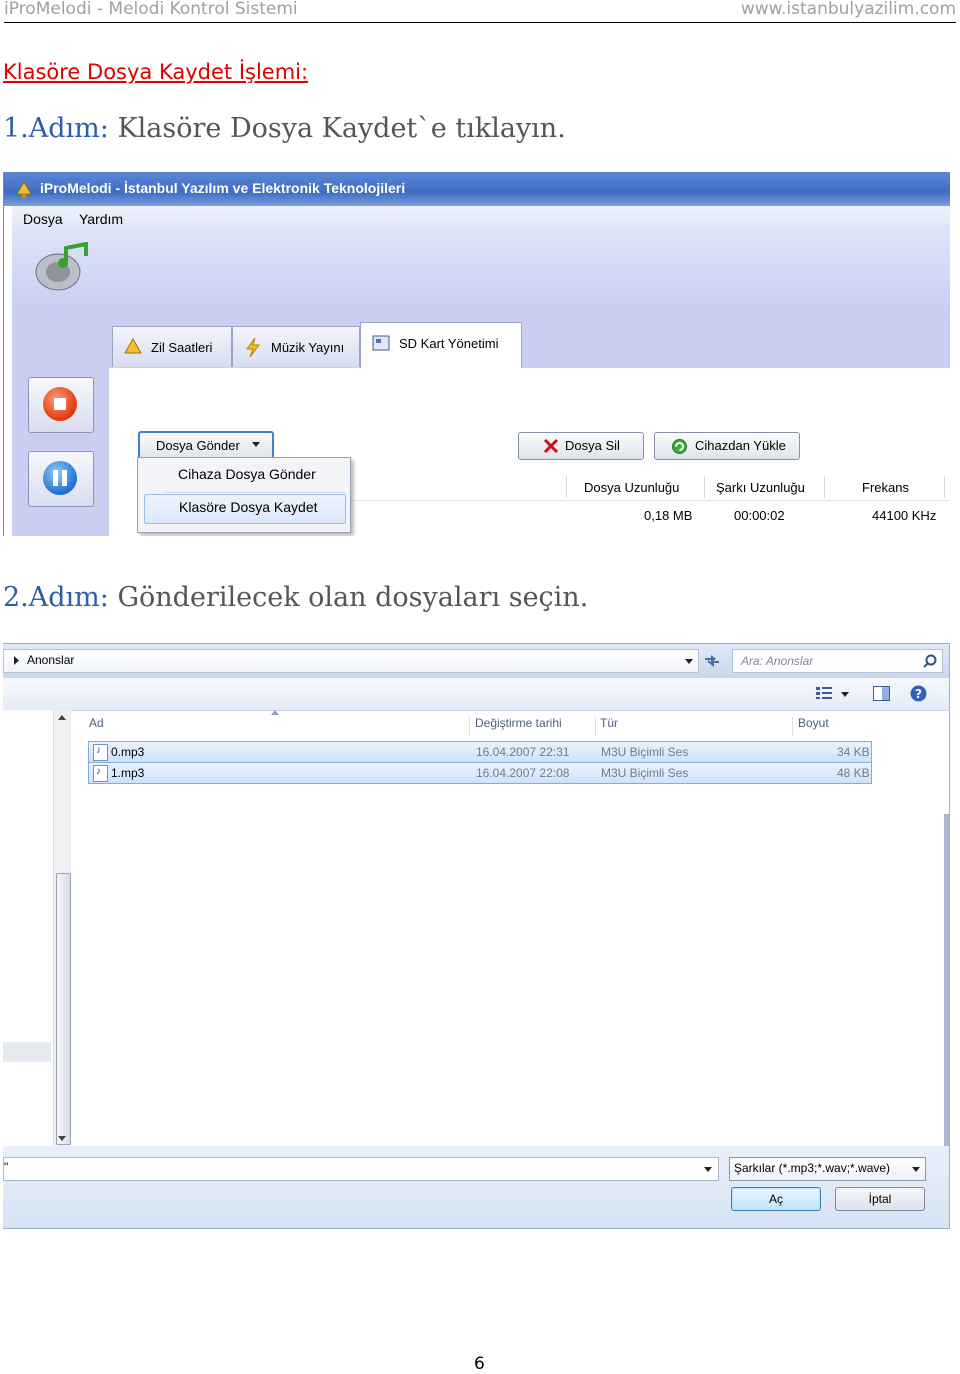 The height and width of the screenshot is (1374, 960). I want to click on search-icon, so click(930, 661).